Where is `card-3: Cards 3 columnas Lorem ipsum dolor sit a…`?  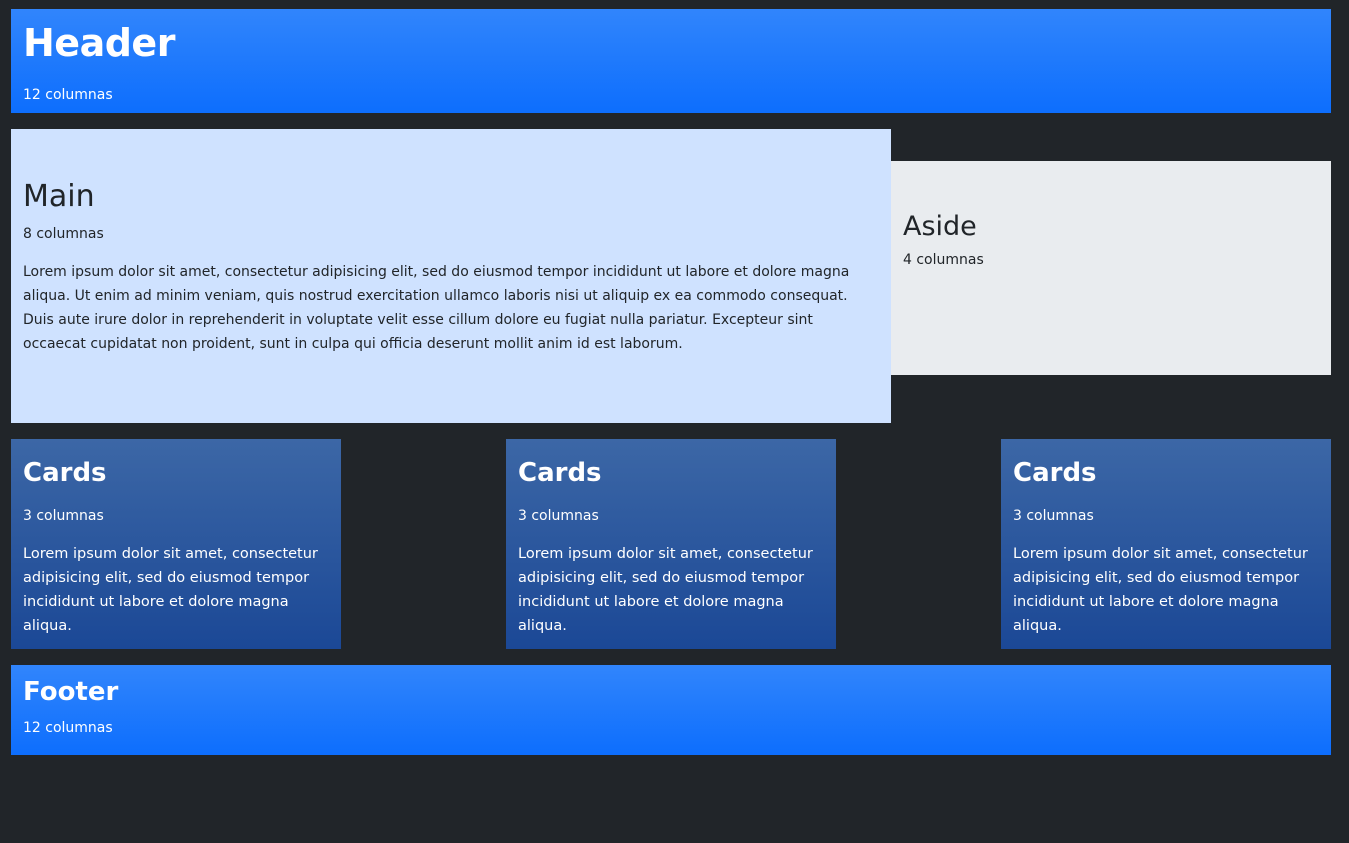
card-3: Cards 3 columnas Lorem ipsum dolor sit a… is located at coordinates (1166, 544).